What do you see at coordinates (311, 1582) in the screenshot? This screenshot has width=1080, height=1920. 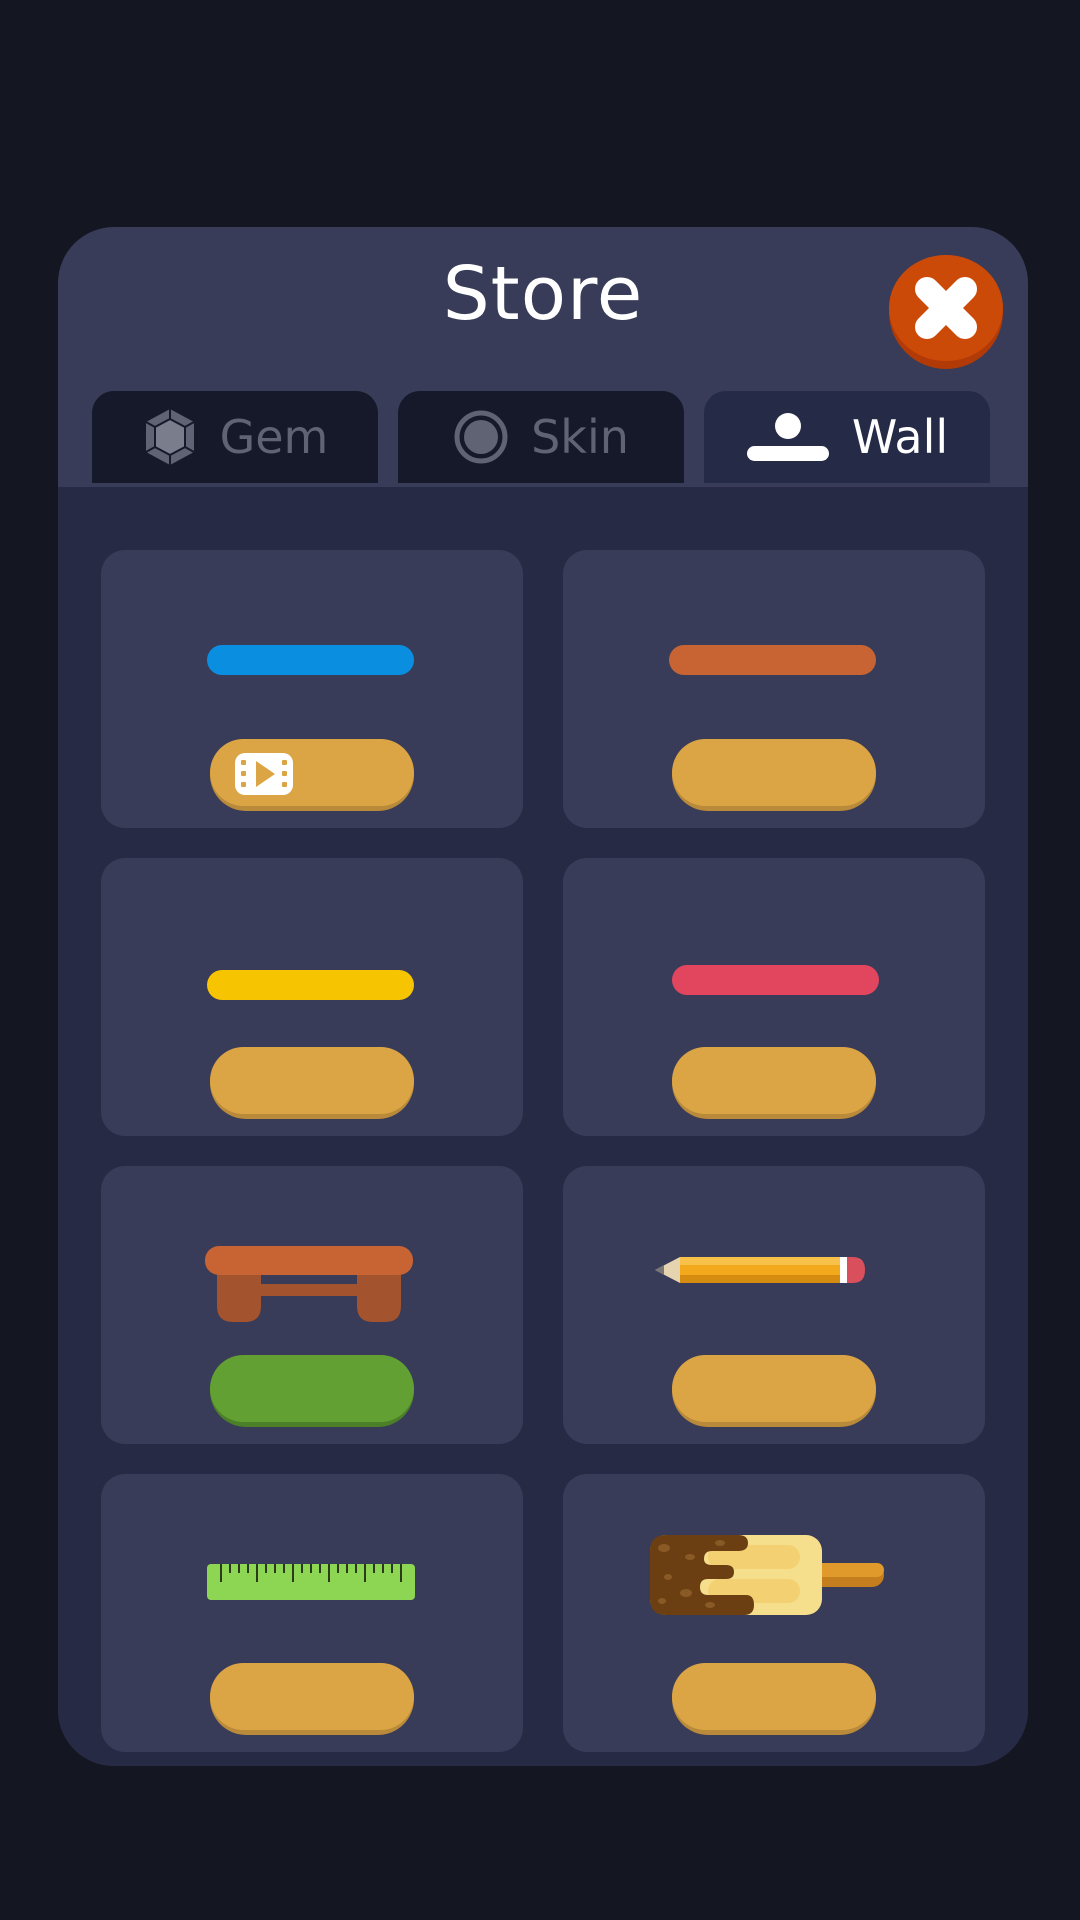 I see `ruler-wall-preview` at bounding box center [311, 1582].